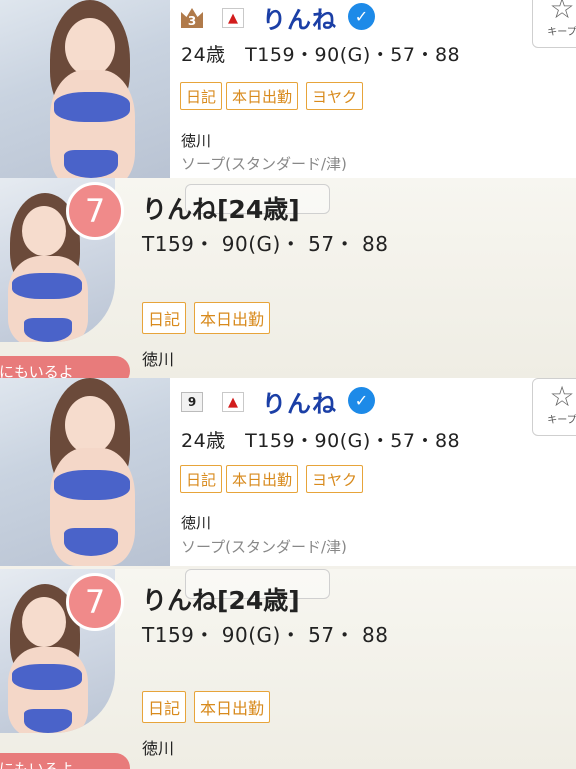  I want to click on rank-badge: 9, so click(192, 402).